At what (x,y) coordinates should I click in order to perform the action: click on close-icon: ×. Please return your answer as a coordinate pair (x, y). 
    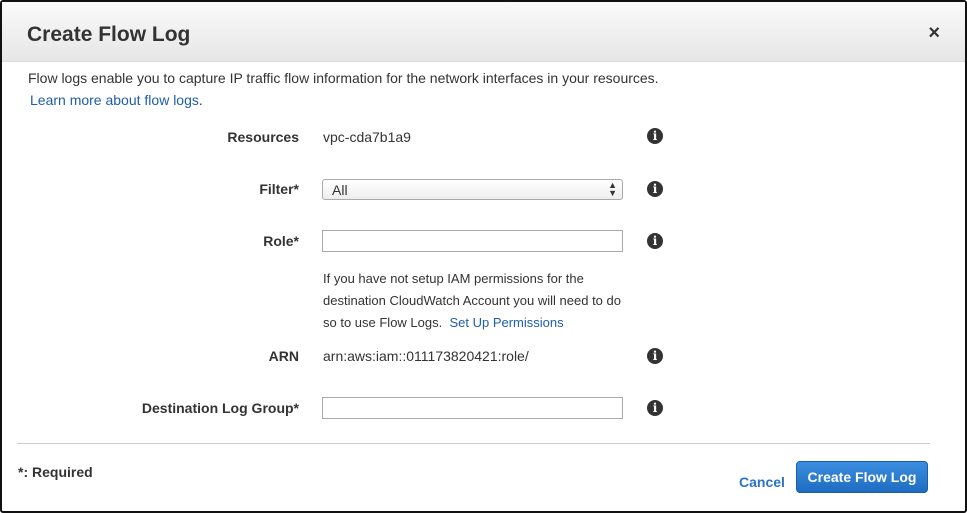
    Looking at the image, I should click on (934, 33).